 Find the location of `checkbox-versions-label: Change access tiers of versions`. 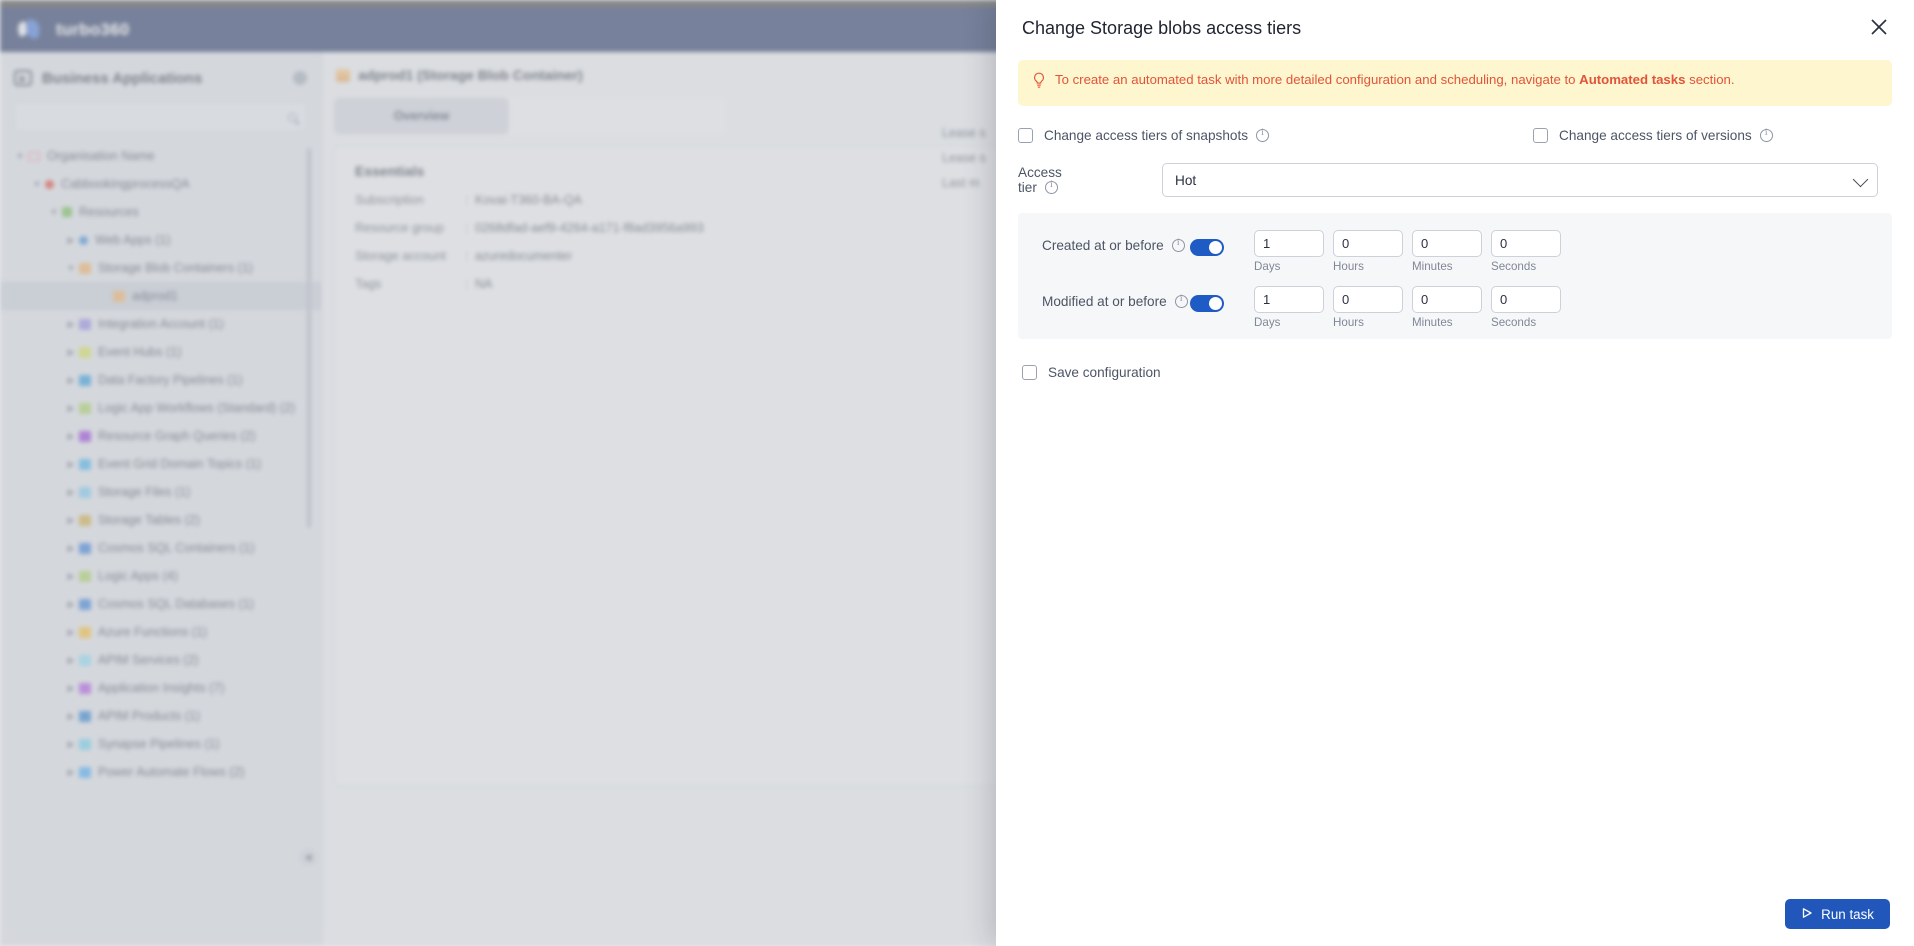

checkbox-versions-label: Change access tiers of versions is located at coordinates (1666, 135).